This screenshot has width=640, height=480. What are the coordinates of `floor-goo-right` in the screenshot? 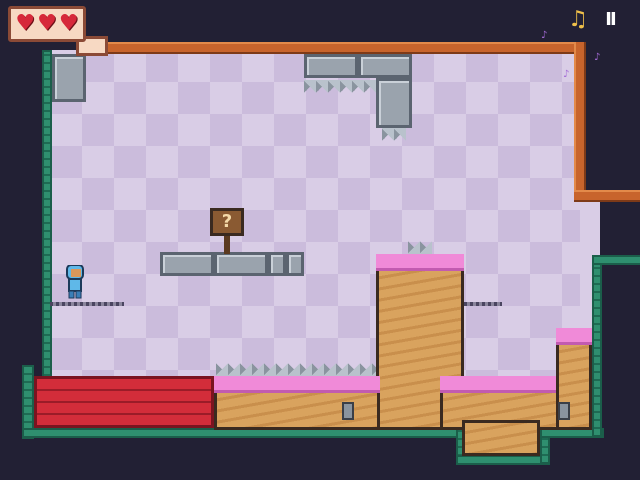 It's located at (502, 384).